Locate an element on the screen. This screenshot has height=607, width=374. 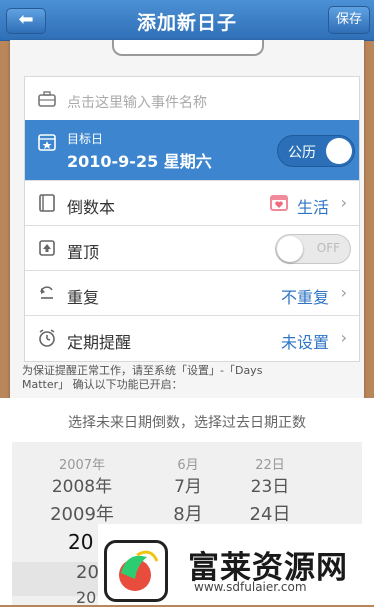
watermark: 富莱资源网 www.sdfulaier.com is located at coordinates (236, 564).